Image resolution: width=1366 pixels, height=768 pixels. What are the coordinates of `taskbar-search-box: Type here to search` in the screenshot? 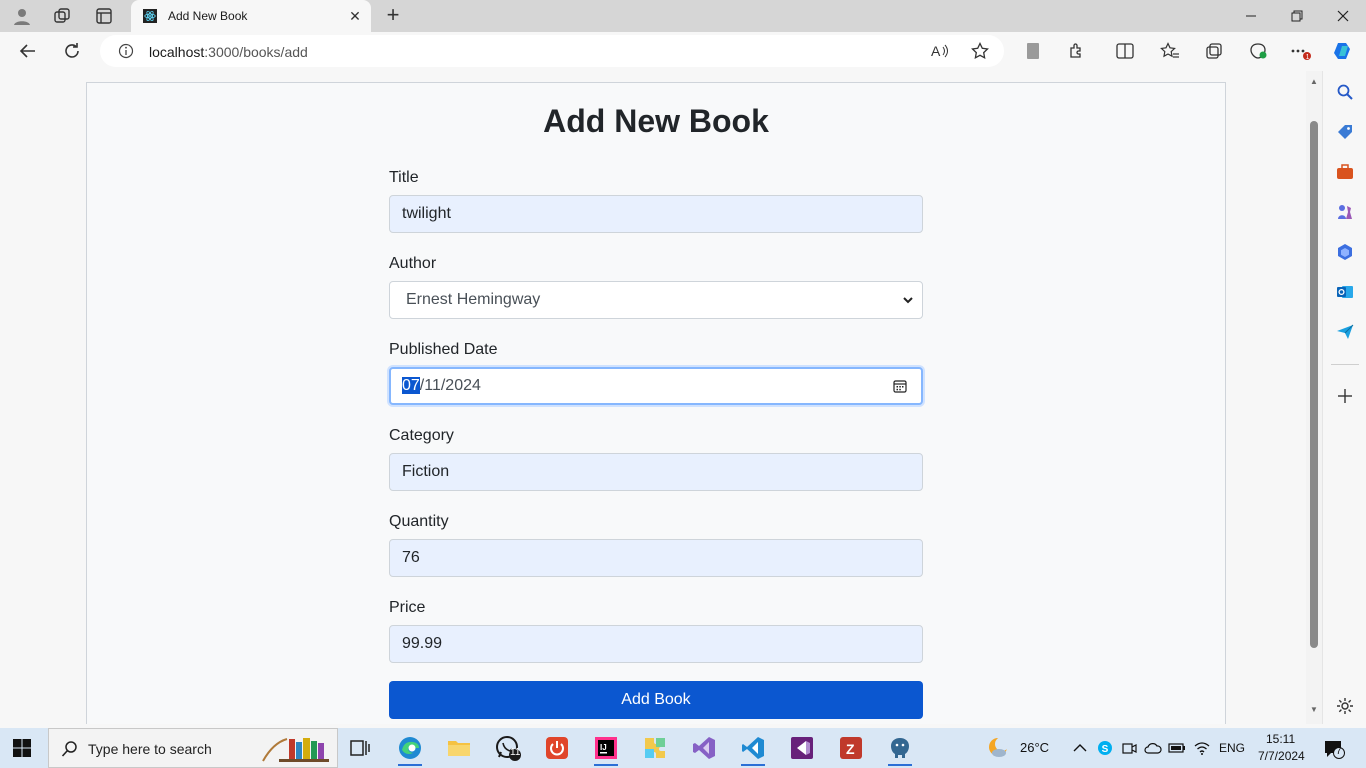 It's located at (193, 748).